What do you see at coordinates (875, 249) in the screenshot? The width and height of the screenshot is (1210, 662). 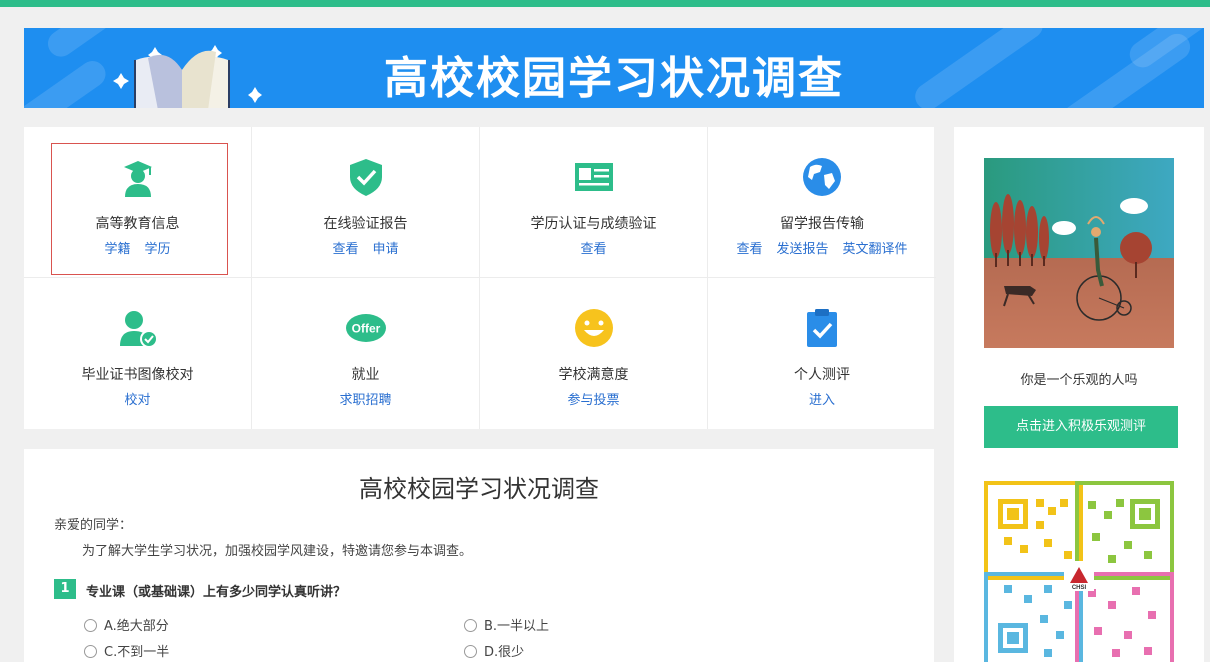 I see `link-english-translation: 英文翻译件` at bounding box center [875, 249].